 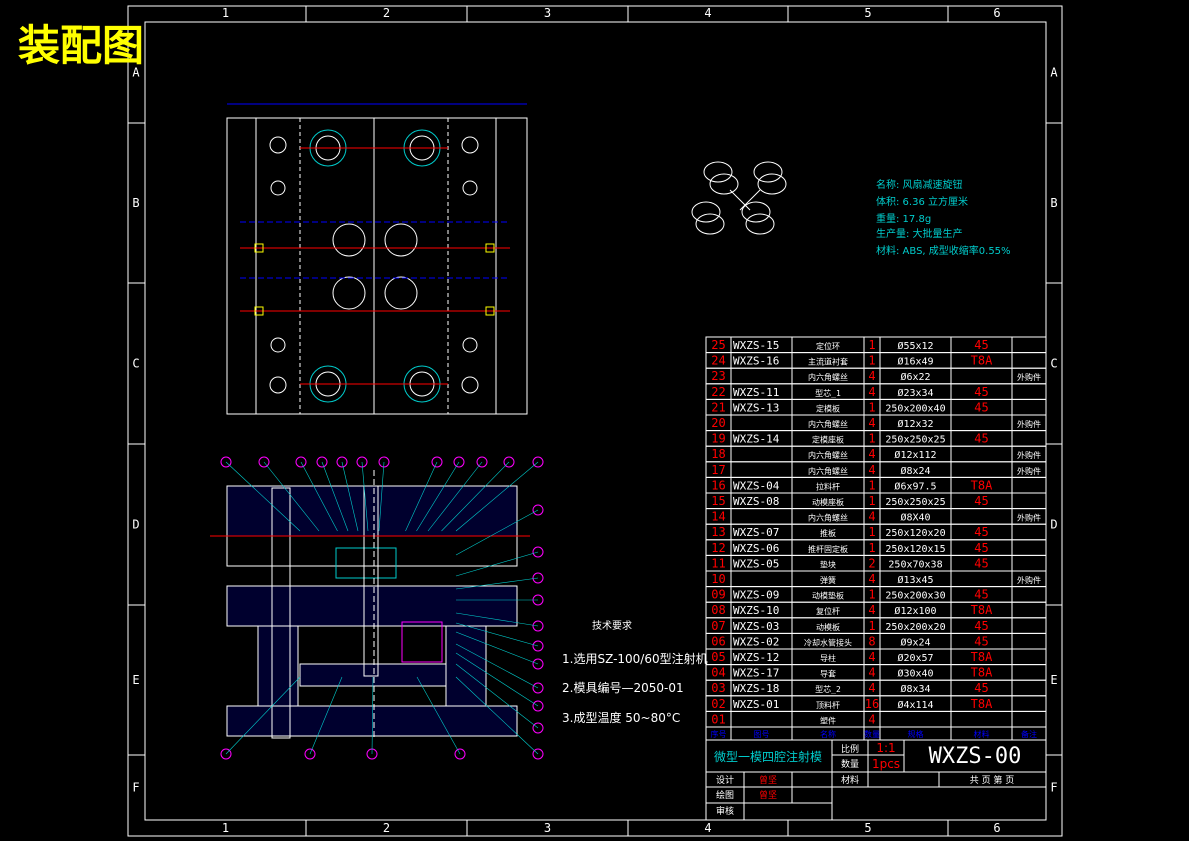 What do you see at coordinates (876, 719) in the screenshot?
I see `bom-row: 01 塑件 4` at bounding box center [876, 719].